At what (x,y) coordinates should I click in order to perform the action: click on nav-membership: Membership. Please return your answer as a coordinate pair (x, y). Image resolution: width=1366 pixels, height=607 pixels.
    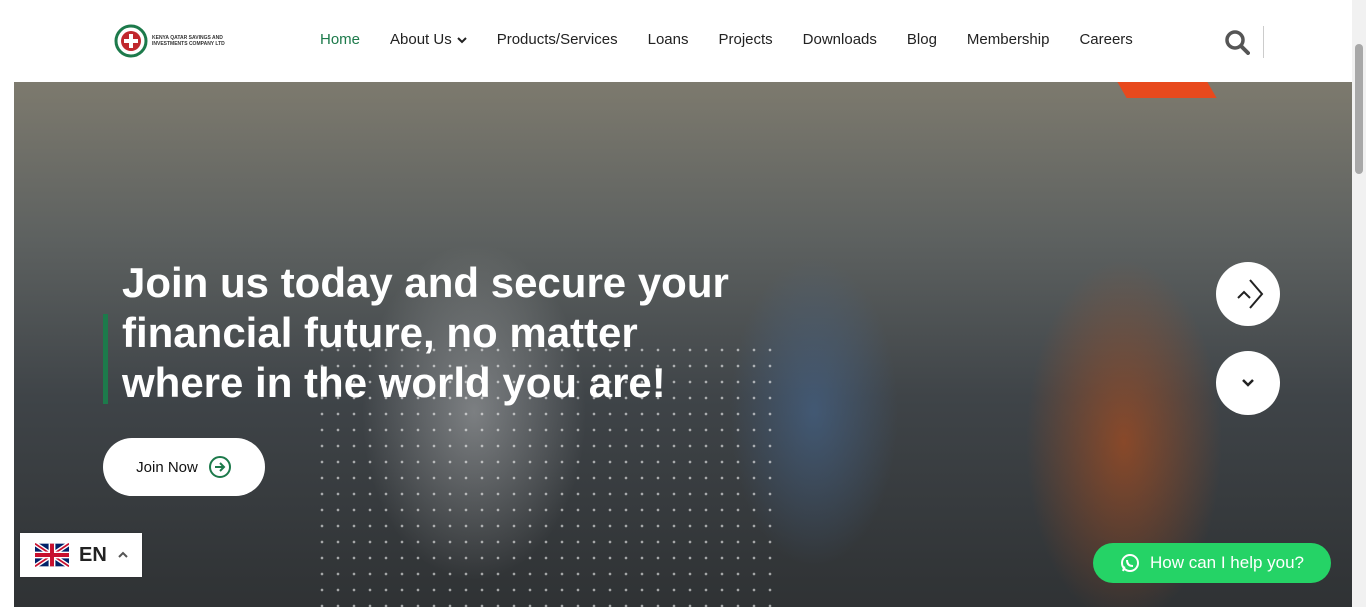
    Looking at the image, I should click on (1008, 39).